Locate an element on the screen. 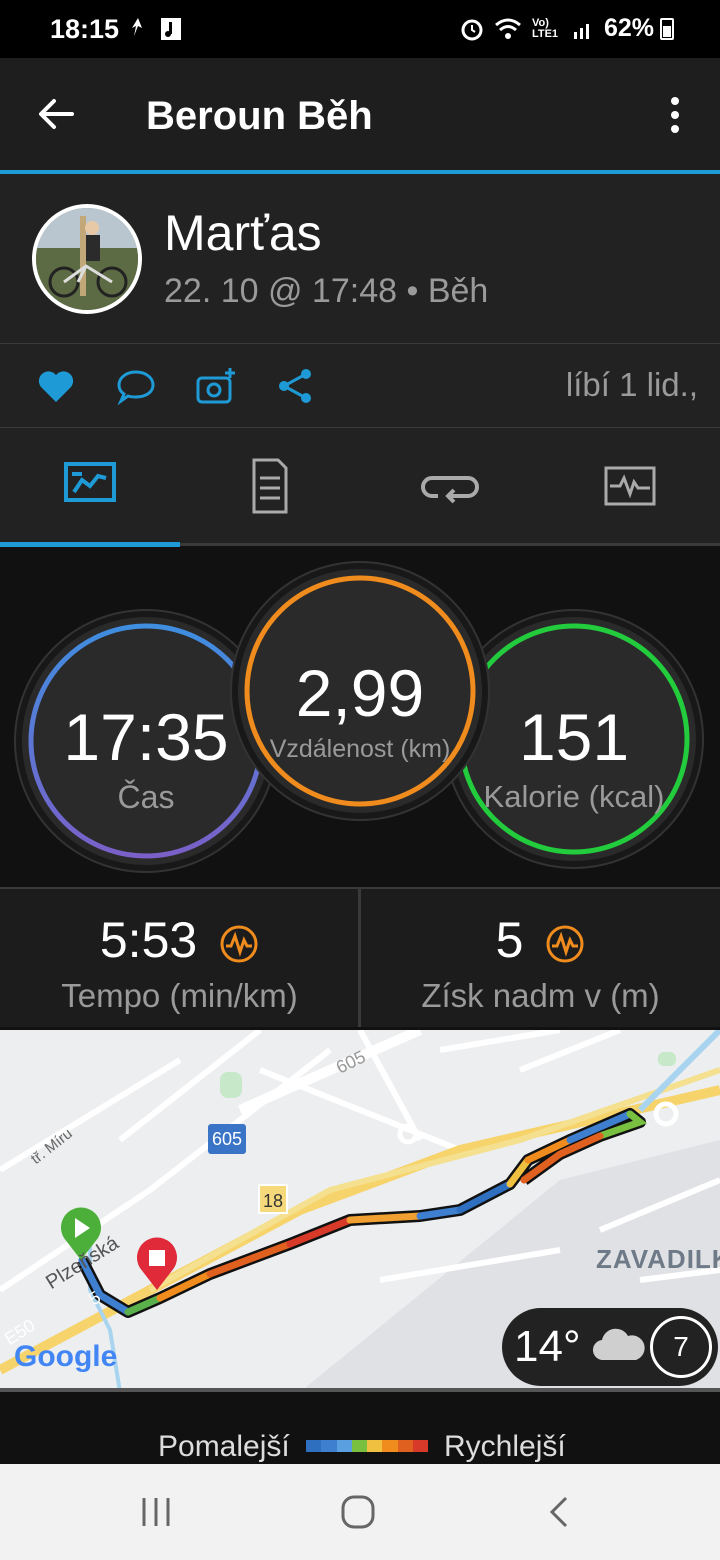 The image size is (720, 1560). likes-count: líbí 1 lid., is located at coordinates (632, 385).